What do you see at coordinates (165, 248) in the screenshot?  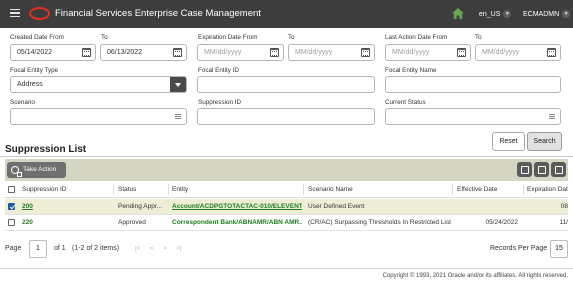 I see `next-page-icon: >` at bounding box center [165, 248].